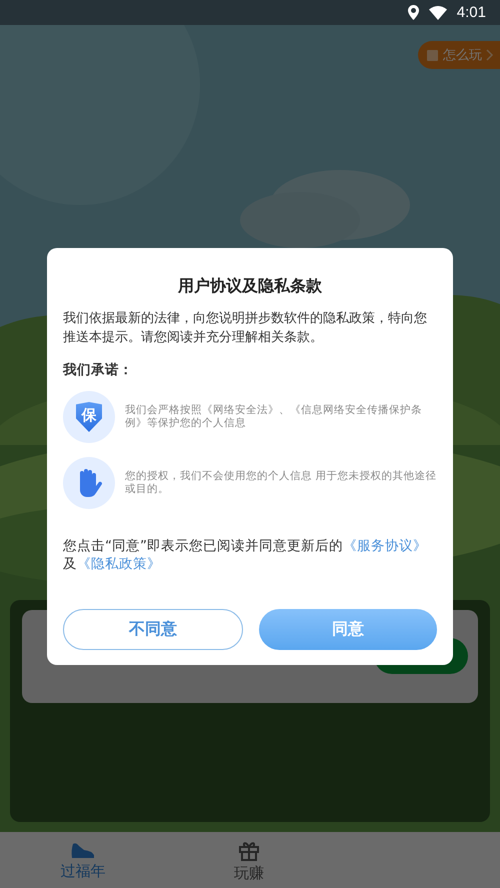  Describe the element at coordinates (459, 55) in the screenshot. I see `how-to-play-button: 怎么玩` at that location.